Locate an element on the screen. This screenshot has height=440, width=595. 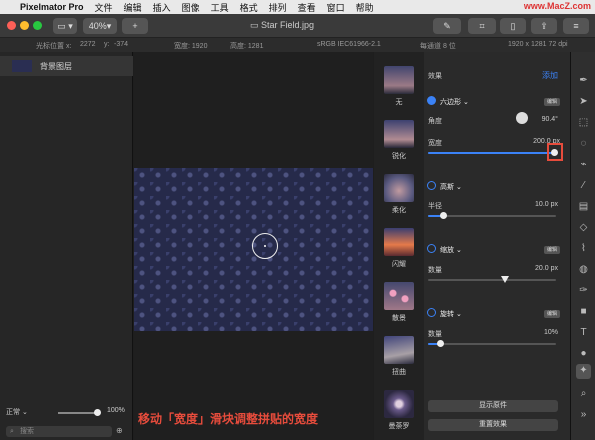
retouch-icon: ⌇ is located at coordinates (583, 248).